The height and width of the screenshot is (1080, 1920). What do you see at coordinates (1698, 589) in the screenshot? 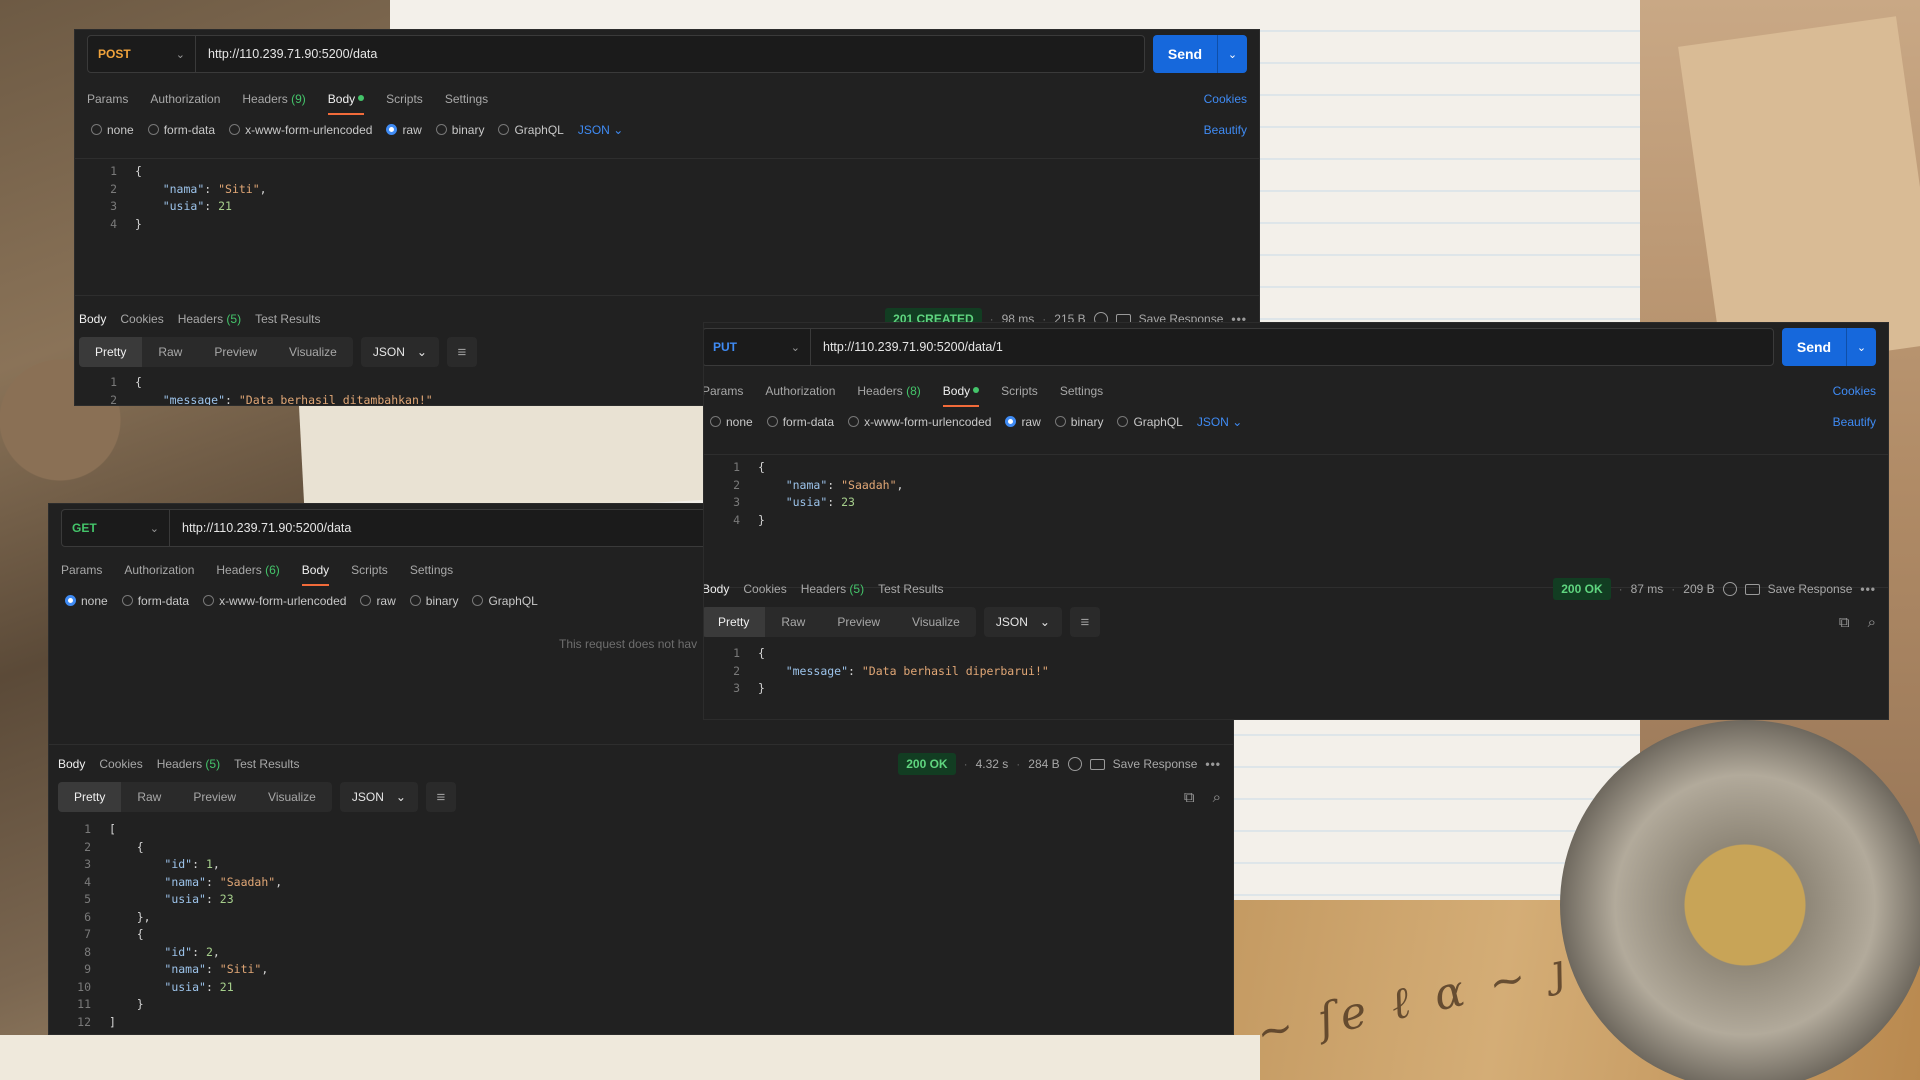
I see `response-size: 209 B` at bounding box center [1698, 589].